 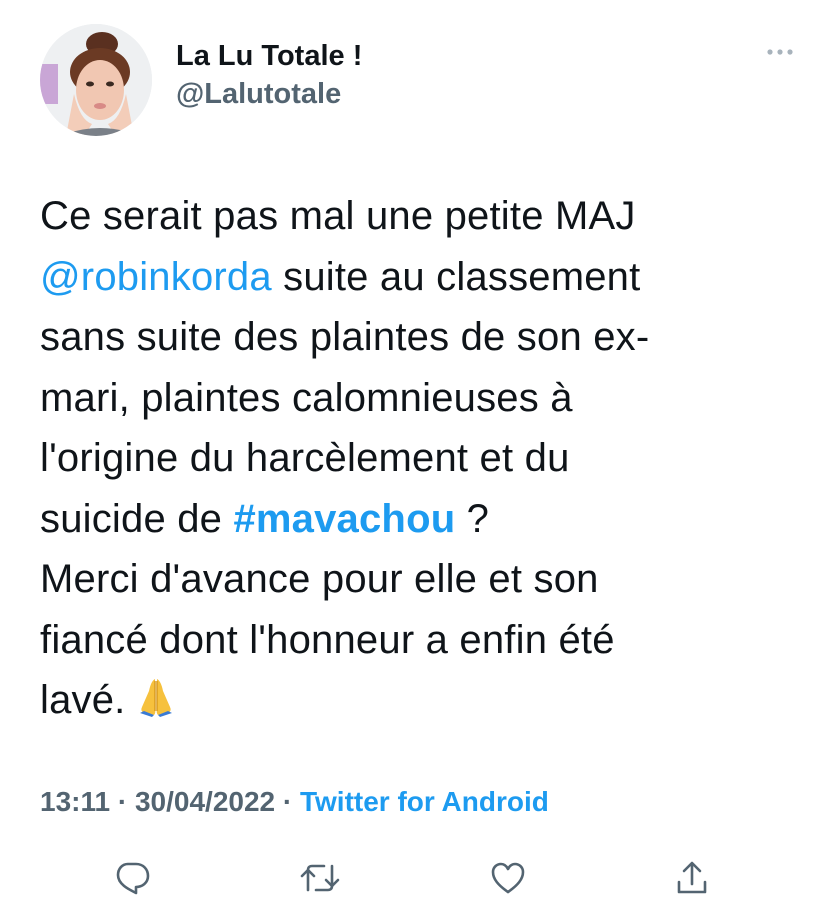 What do you see at coordinates (420, 80) in the screenshot?
I see `tweet-header: La Lu Totale ! @Lalutotale` at bounding box center [420, 80].